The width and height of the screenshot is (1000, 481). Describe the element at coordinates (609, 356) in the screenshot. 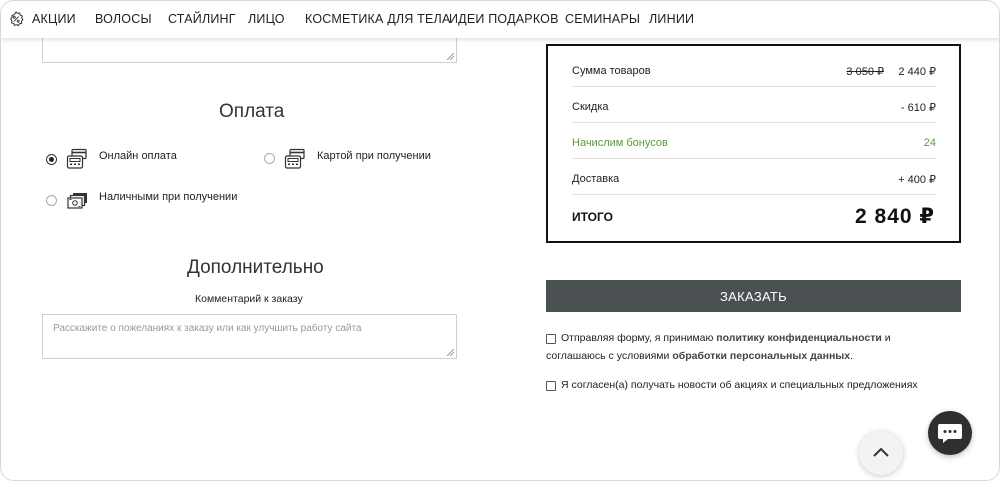

I see `privacy-consent-line2-pre: соглашаюсь с условиями` at that location.